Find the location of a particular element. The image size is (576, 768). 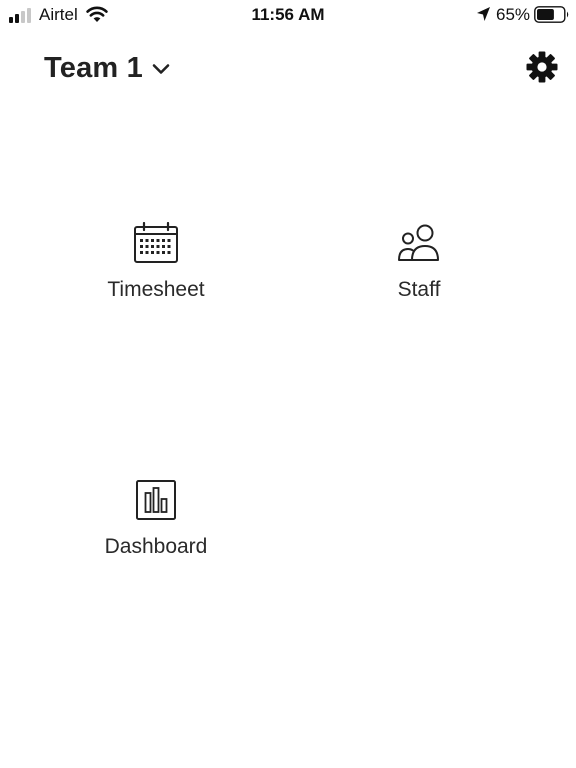

menu-item-label: Timesheet is located at coordinates (156, 289).